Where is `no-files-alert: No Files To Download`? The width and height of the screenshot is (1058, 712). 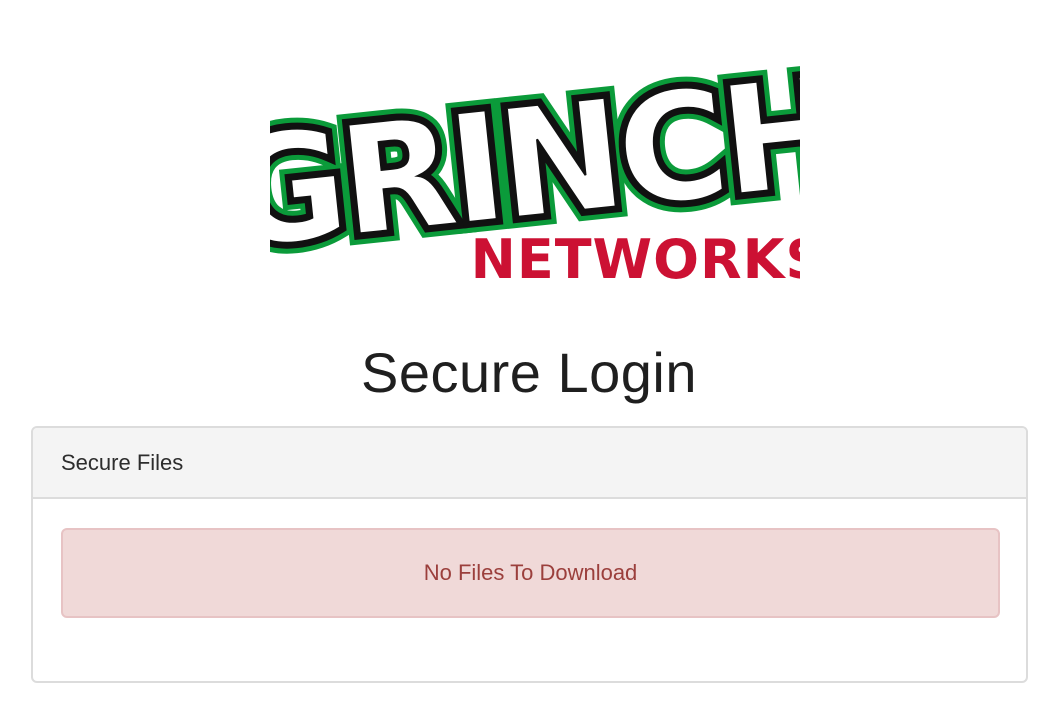
no-files-alert: No Files To Download is located at coordinates (530, 573).